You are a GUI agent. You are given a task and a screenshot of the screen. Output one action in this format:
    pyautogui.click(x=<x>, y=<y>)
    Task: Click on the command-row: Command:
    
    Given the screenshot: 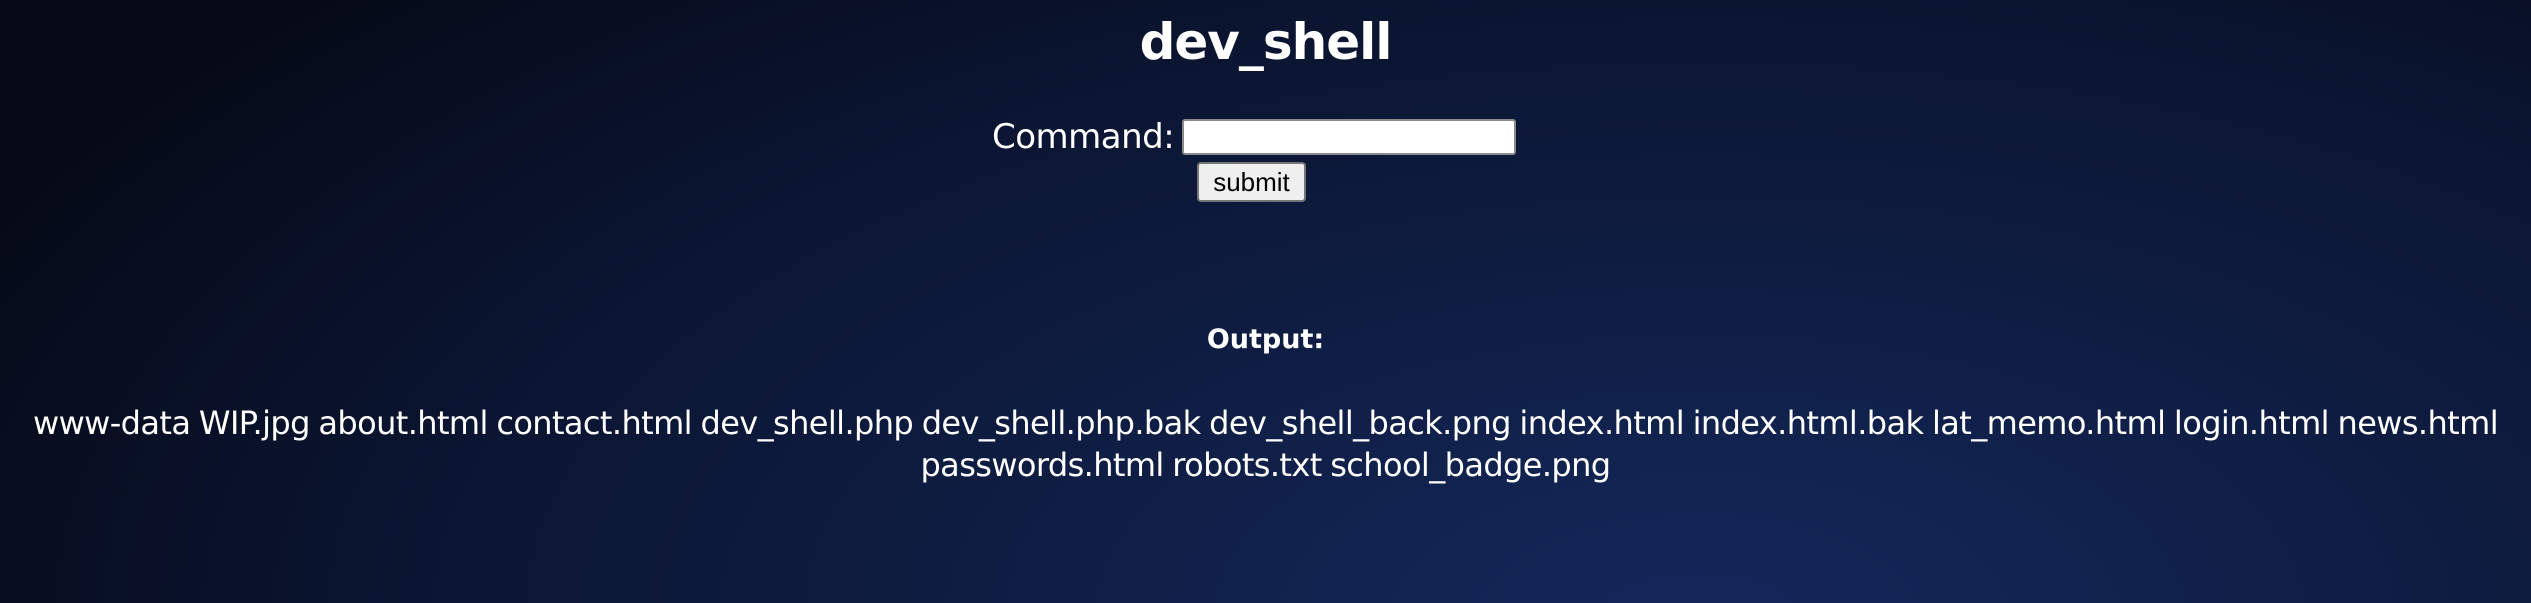 What is the action you would take?
    pyautogui.click(x=1254, y=137)
    